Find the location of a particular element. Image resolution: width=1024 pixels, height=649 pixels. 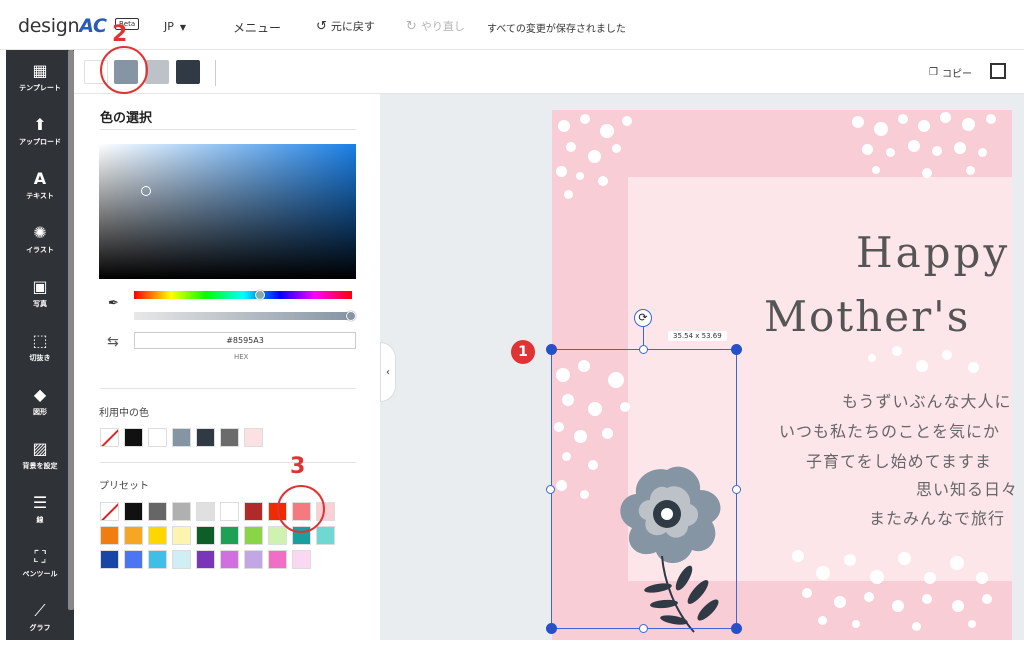

sidebar-item-crop: ⬚ 切抜き is located at coordinates (40, 347).